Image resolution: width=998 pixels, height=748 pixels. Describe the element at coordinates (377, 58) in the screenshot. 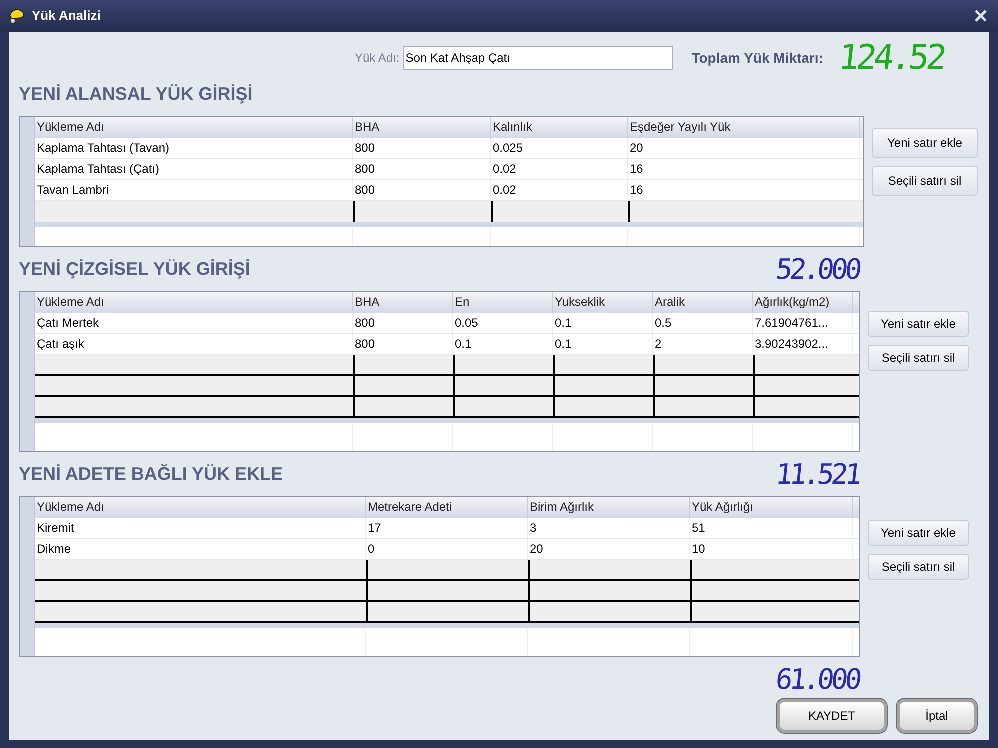

I see `field-label: Yük Adı:` at that location.